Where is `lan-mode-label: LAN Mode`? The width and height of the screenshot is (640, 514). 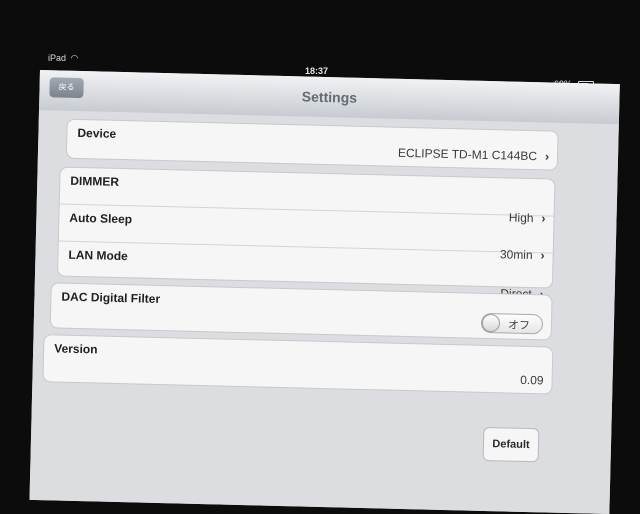 lan-mode-label: LAN Mode is located at coordinates (98, 255).